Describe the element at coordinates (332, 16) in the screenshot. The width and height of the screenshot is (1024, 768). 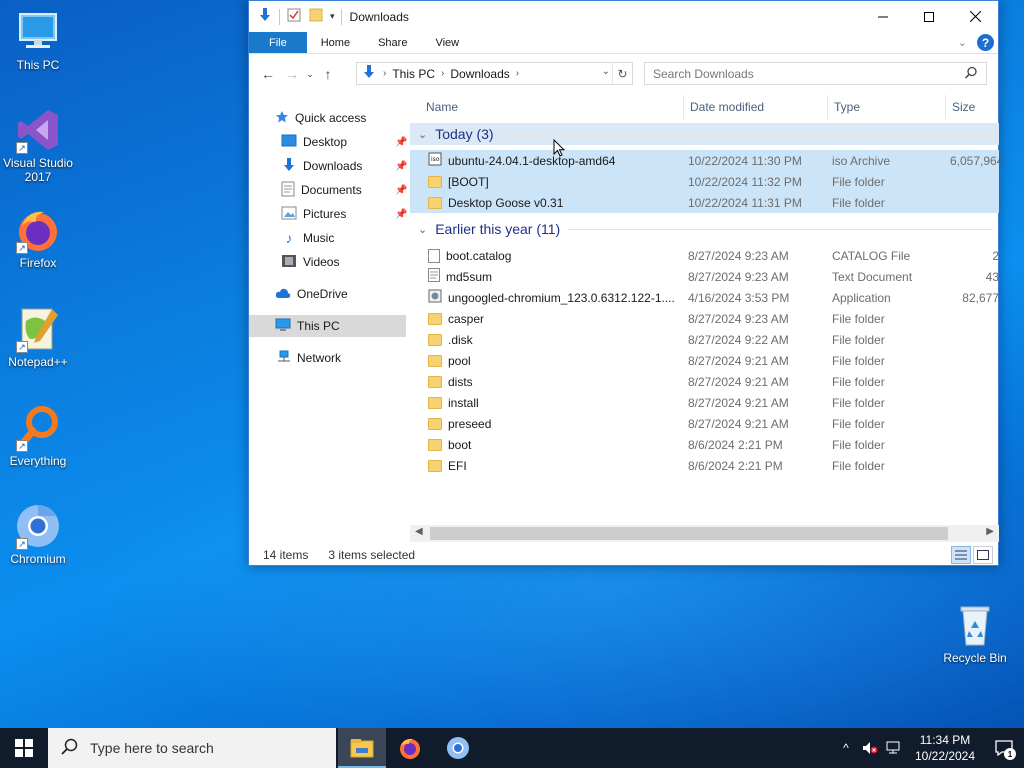
I see `qat-dropdown-icon: ▾` at that location.